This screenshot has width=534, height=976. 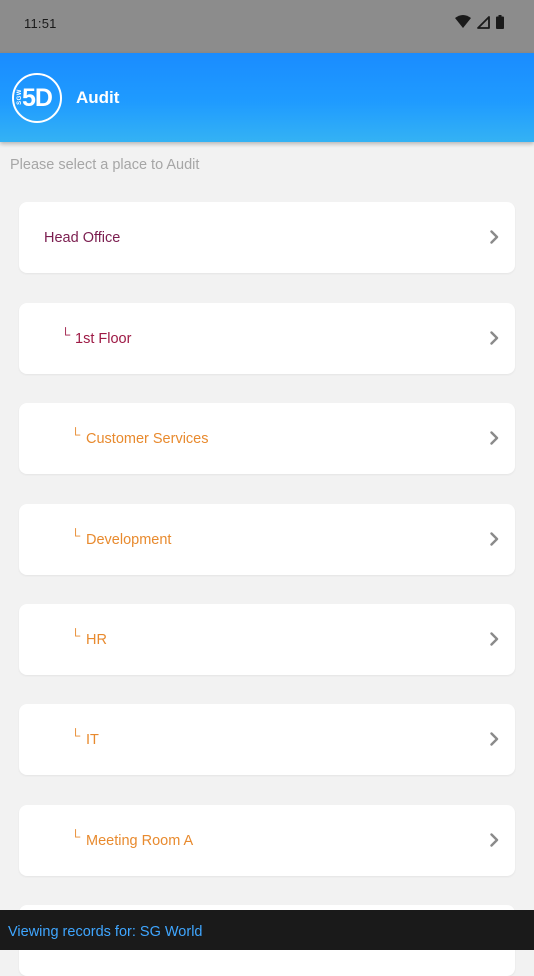 I want to click on place-item-development: └ Development, so click(x=267, y=539).